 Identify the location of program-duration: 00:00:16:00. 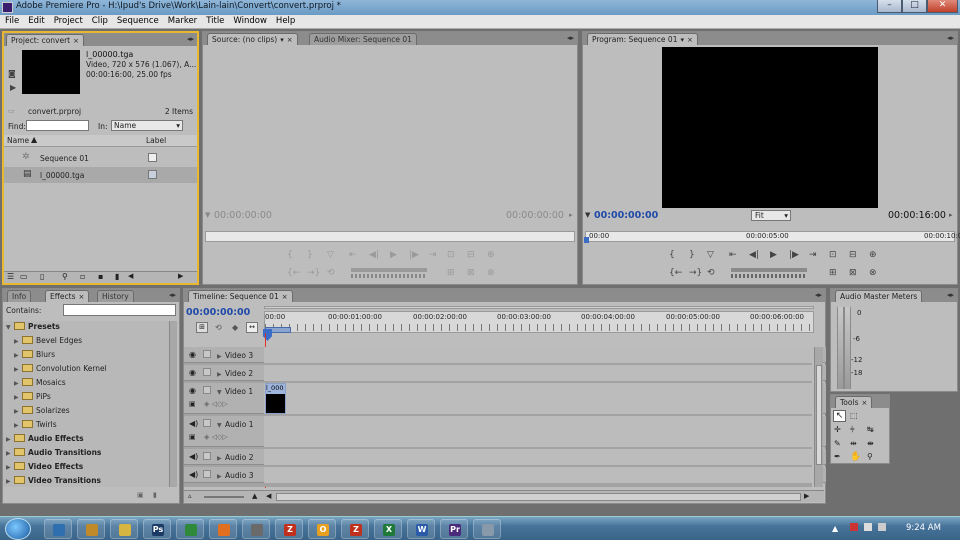
(917, 215).